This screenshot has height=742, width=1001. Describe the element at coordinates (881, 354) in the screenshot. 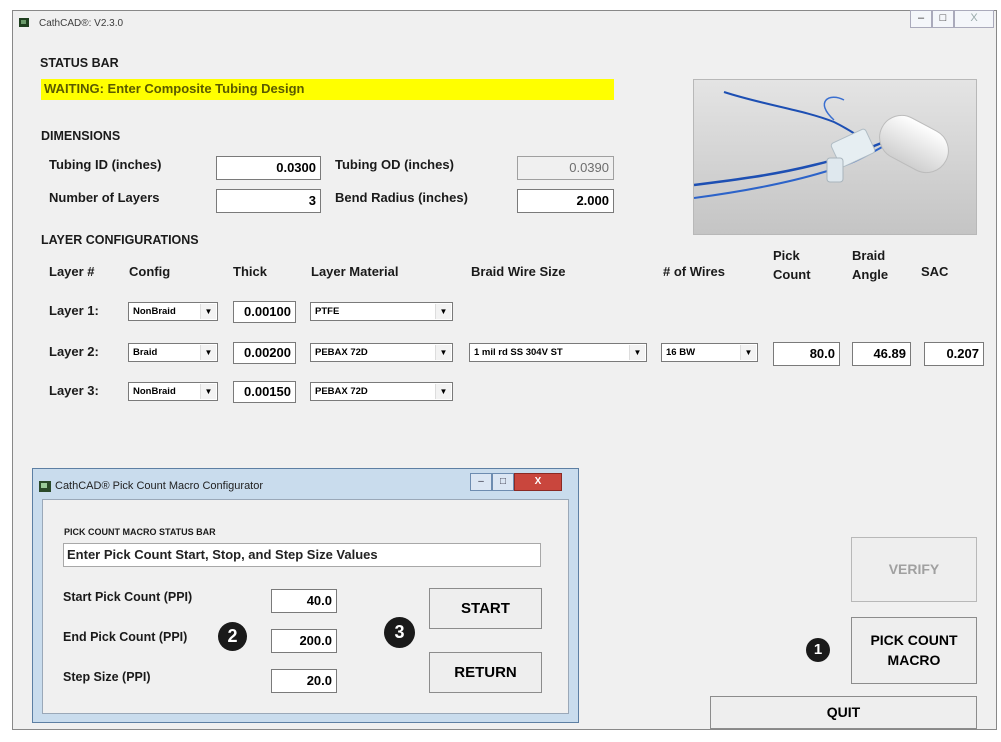

I see `layer-2-braid-angle-field: 46.89` at that location.